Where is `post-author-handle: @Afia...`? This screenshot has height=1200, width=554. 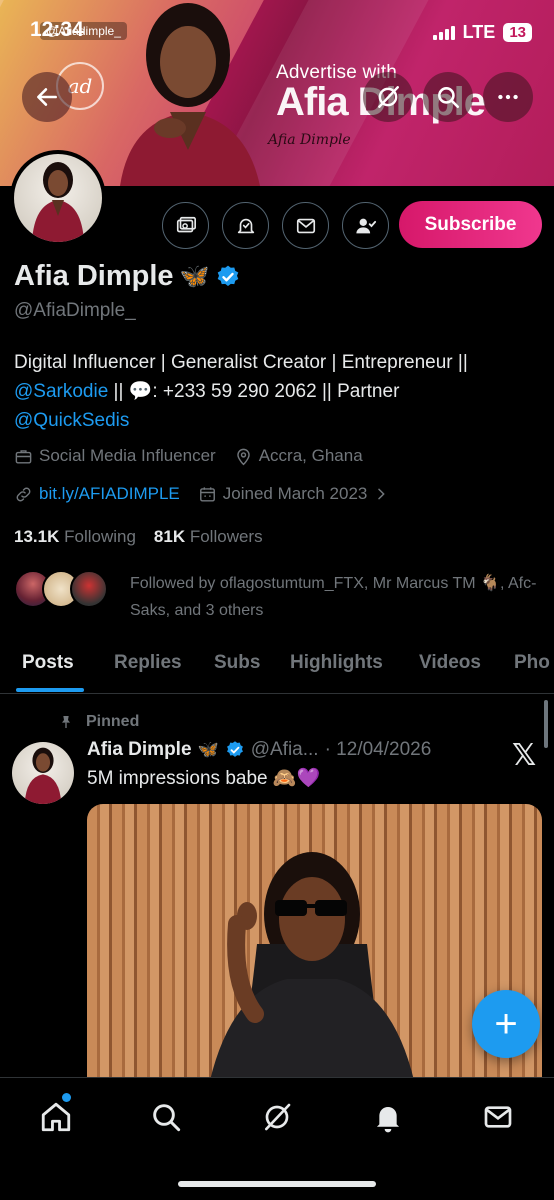 post-author-handle: @Afia... is located at coordinates (285, 750).